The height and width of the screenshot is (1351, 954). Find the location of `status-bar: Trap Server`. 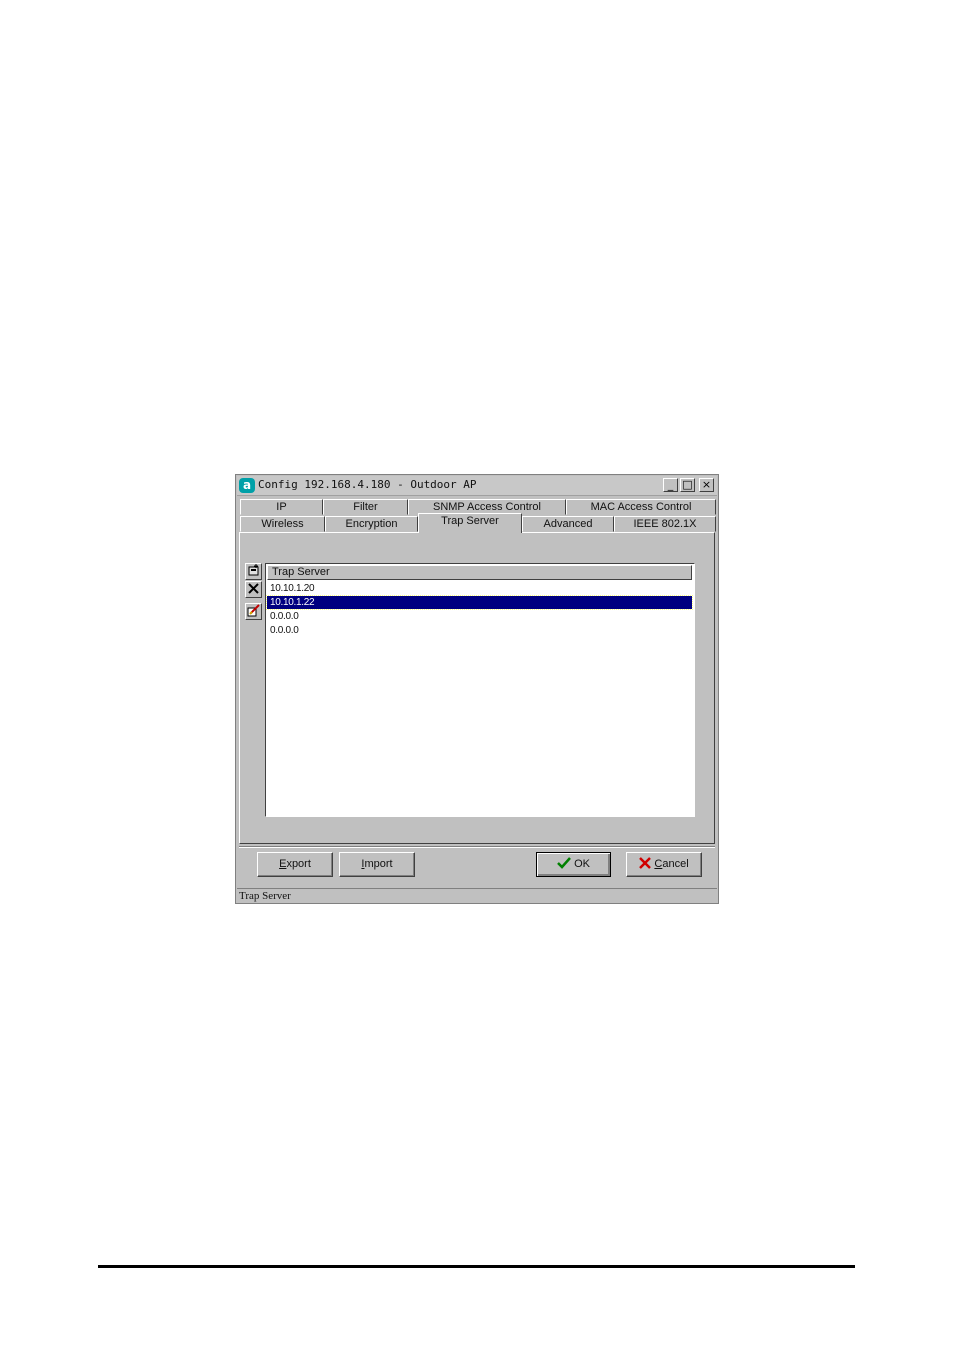

status-bar: Trap Server is located at coordinates (477, 895).